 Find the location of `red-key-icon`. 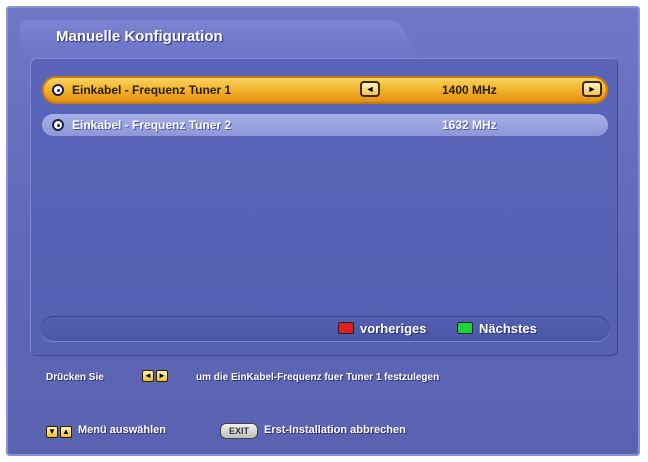

red-key-icon is located at coordinates (346, 328).